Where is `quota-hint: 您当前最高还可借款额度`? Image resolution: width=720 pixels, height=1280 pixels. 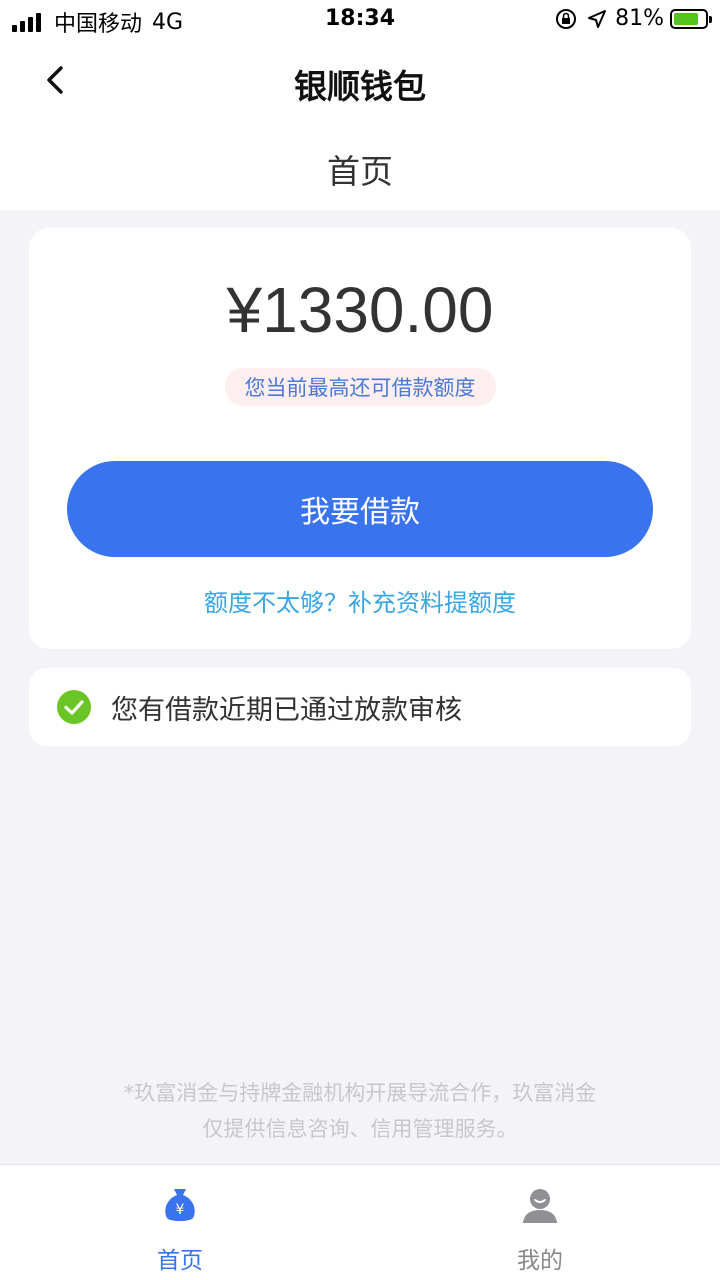
quota-hint: 您当前最高还可借款额度 is located at coordinates (360, 387).